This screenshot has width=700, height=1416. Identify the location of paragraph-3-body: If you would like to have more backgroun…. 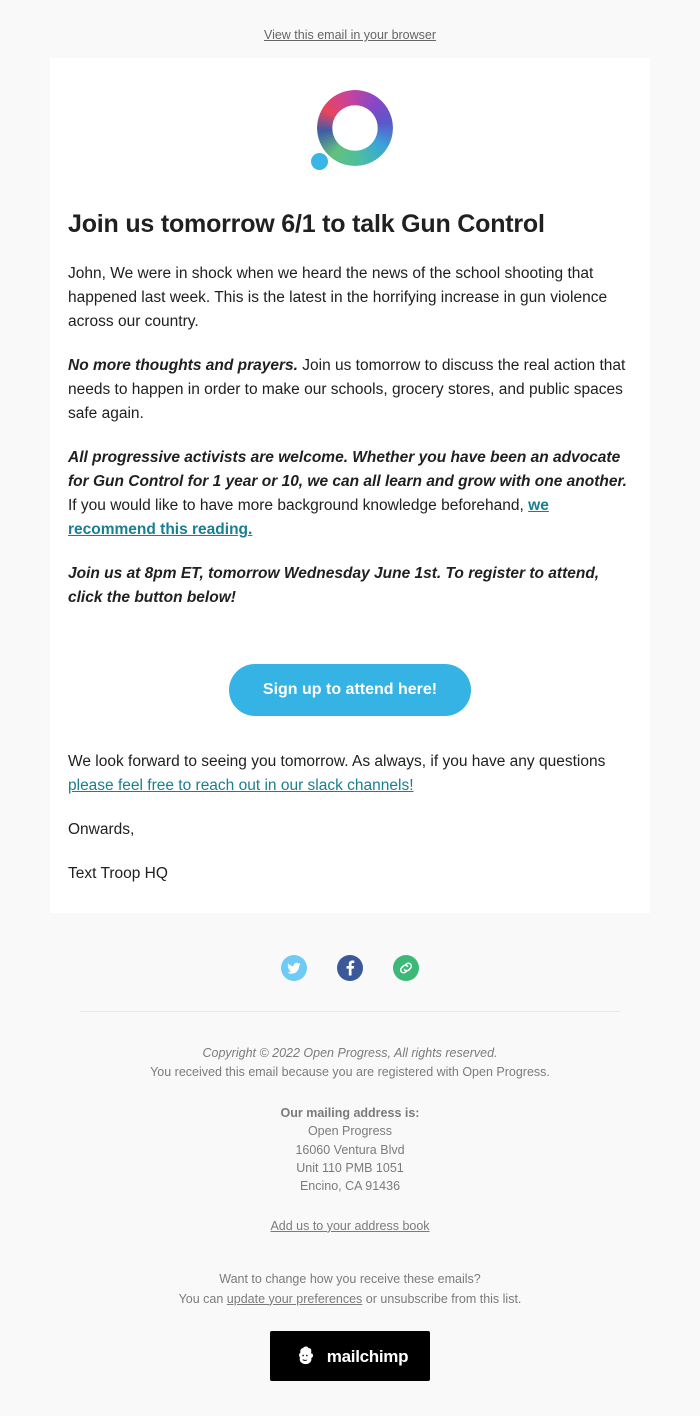
(298, 506).